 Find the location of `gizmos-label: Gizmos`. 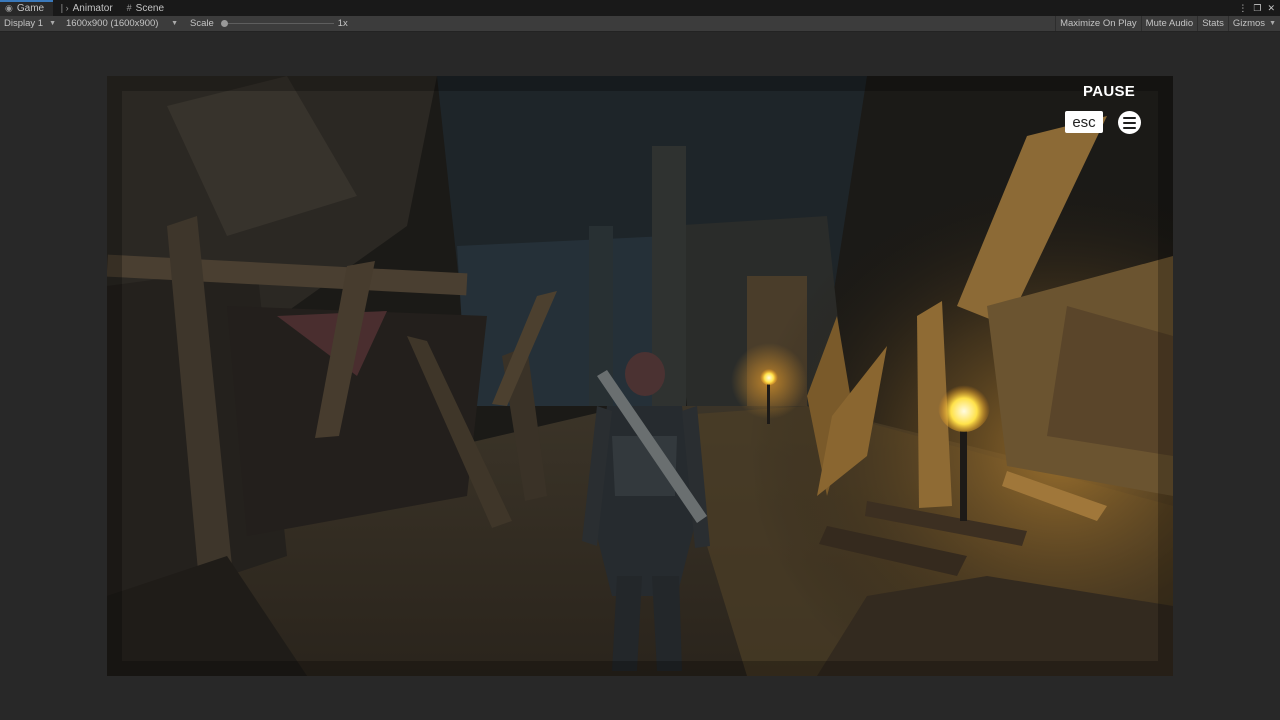

gizmos-label: Gizmos is located at coordinates (1249, 23).